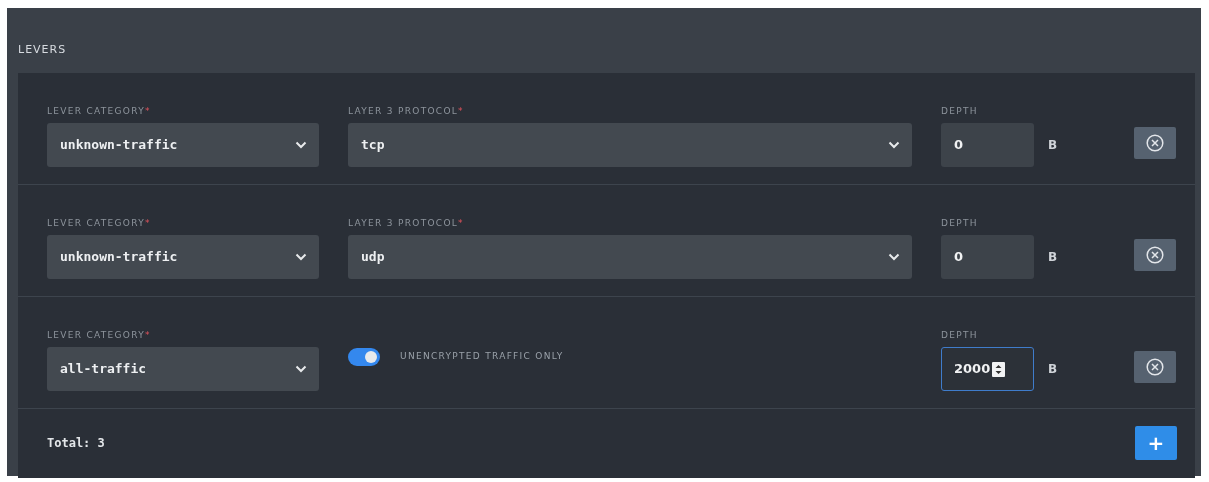 The width and height of the screenshot is (1209, 482). Describe the element at coordinates (183, 369) in the screenshot. I see `category-select: all-traffic` at that location.